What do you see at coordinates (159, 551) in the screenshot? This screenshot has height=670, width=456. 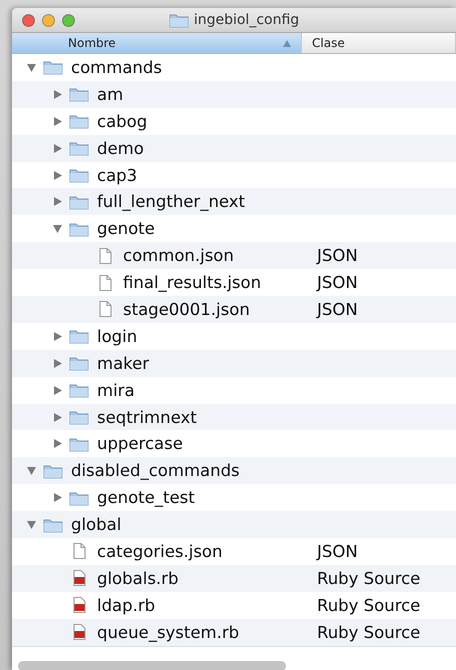 I see `file-name: categories.json` at bounding box center [159, 551].